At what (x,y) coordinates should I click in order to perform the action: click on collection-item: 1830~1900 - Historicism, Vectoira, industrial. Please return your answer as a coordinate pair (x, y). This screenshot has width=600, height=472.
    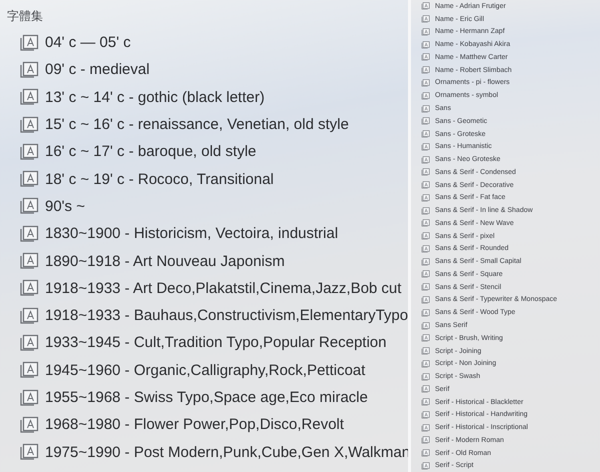
    Looking at the image, I should click on (191, 233).